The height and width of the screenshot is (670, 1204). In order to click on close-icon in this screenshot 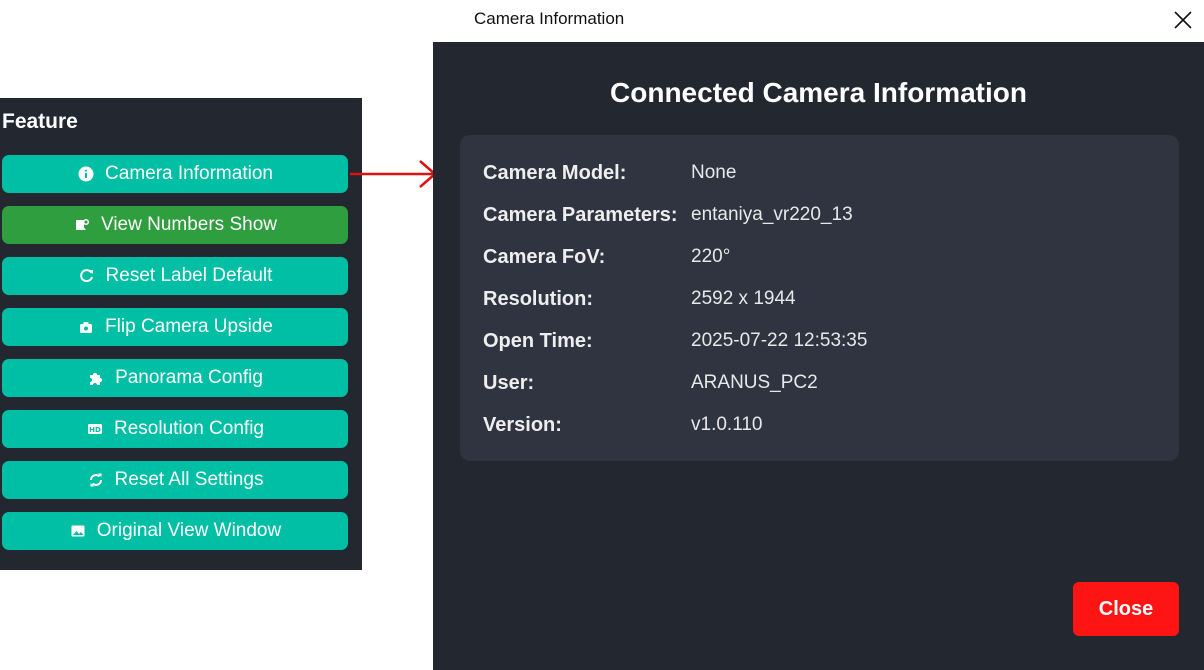, I will do `click(1183, 20)`.